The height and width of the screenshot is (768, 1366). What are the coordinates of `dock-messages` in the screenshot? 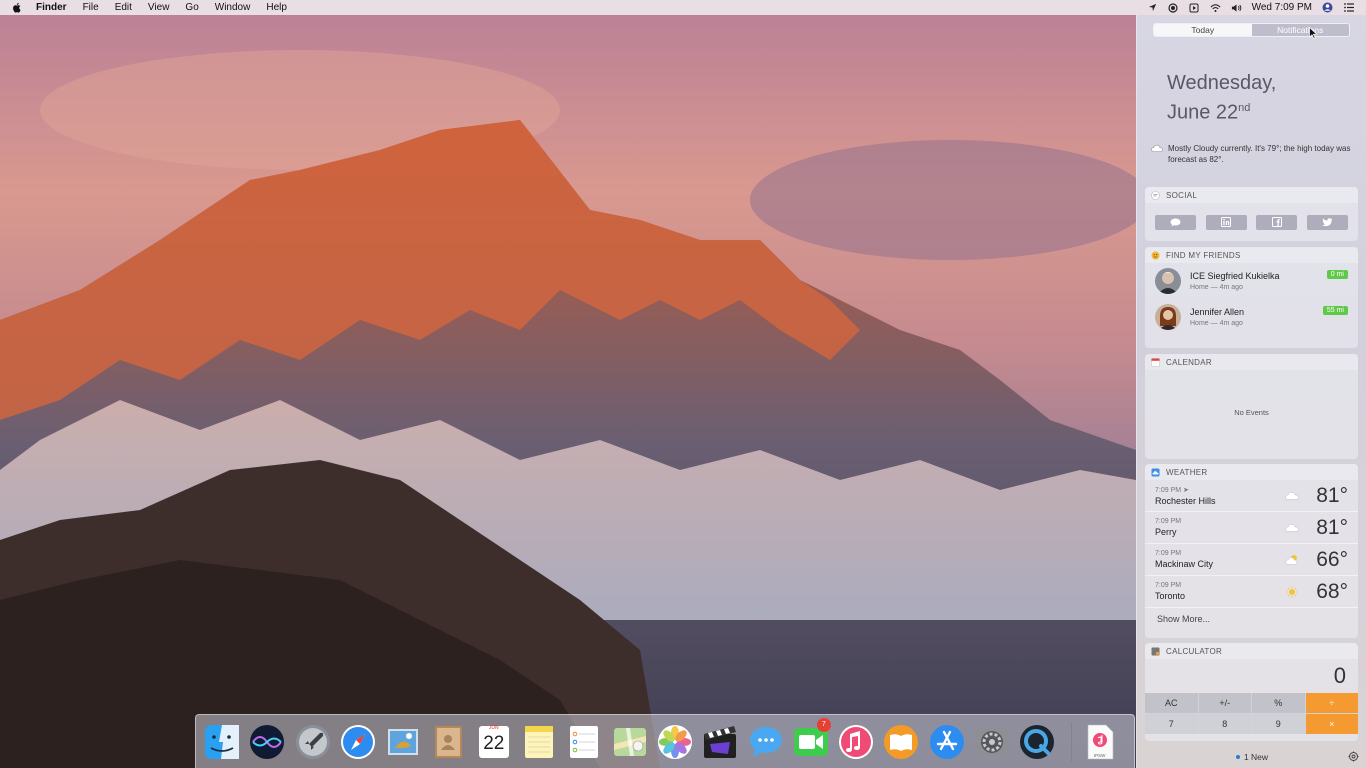 It's located at (766, 742).